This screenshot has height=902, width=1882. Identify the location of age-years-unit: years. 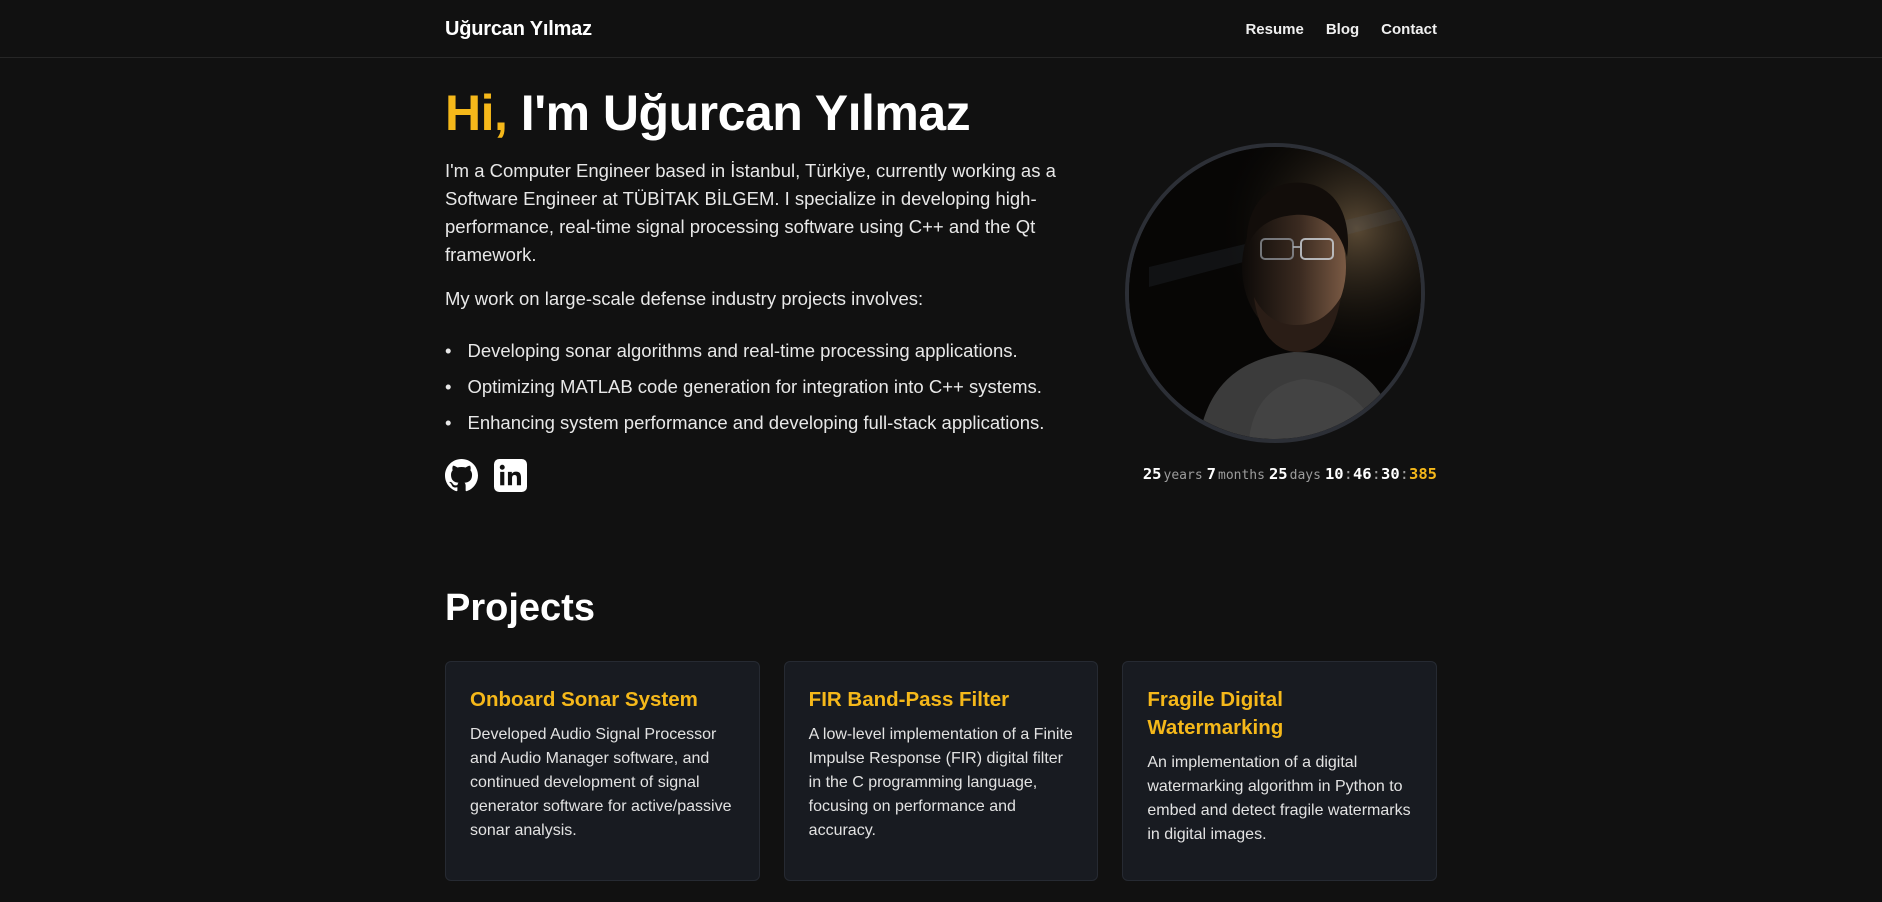
(1183, 475).